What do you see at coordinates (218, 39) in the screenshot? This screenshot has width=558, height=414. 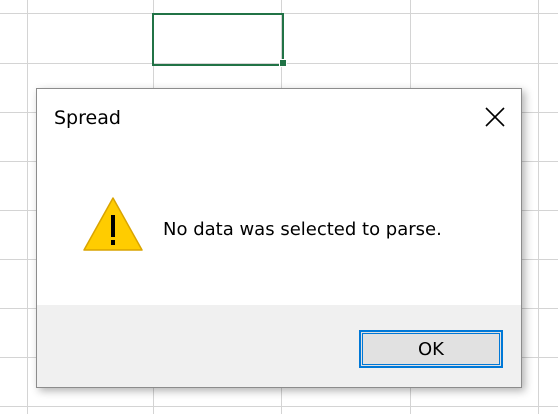 I see `selected-cell` at bounding box center [218, 39].